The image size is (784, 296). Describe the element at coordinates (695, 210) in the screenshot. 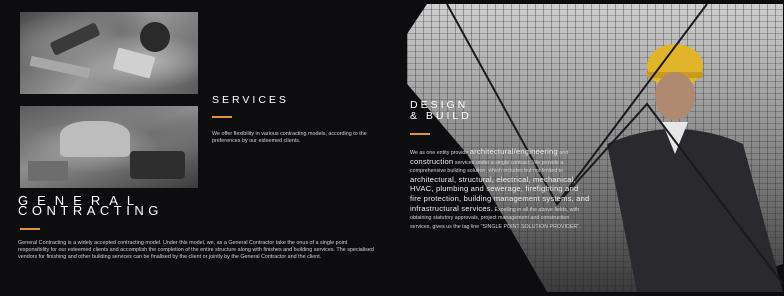

I see `suit` at that location.